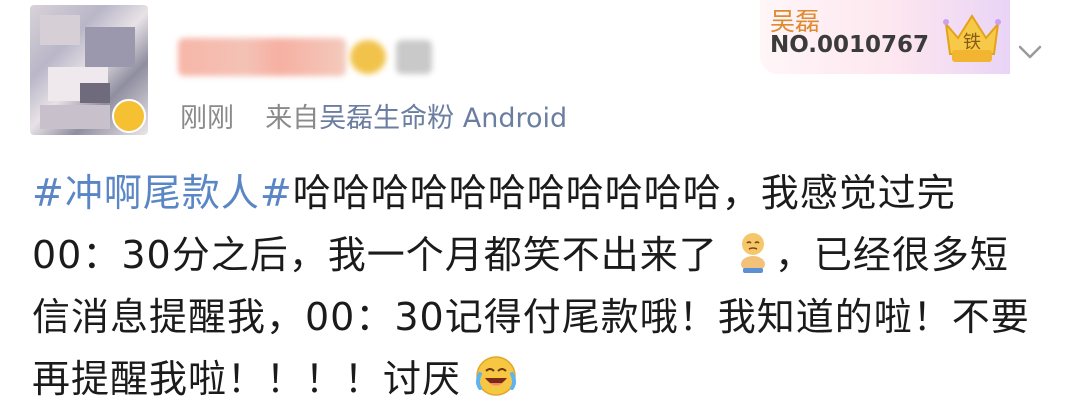  I want to click on fan-level-label: 铁, so click(972, 42).